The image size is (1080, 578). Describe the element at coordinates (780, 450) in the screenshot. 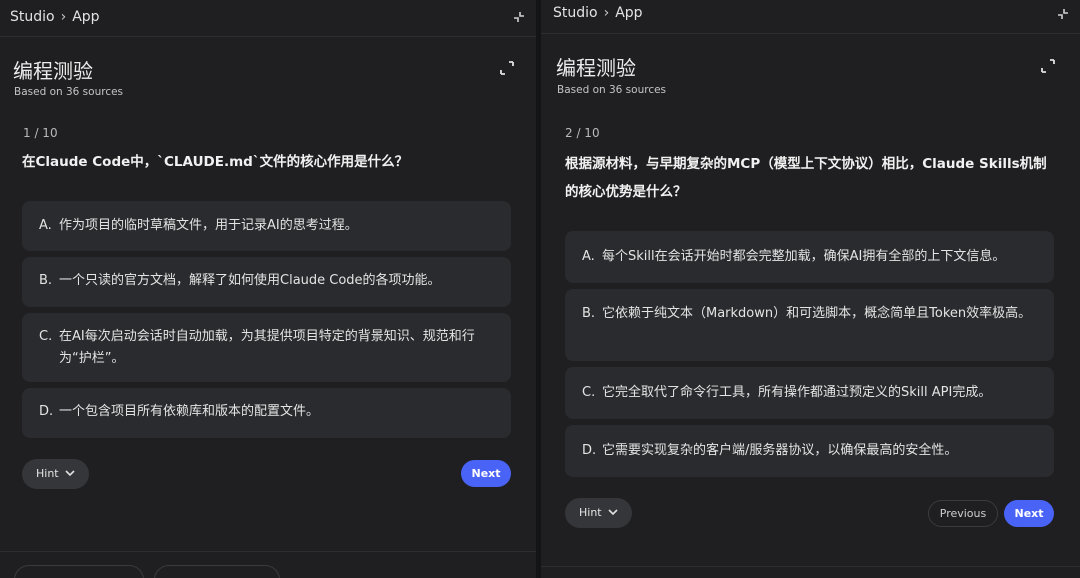

I see `option-text: 它需要实现复杂的客户端/服务器协议，以确保最高的安全性。` at that location.